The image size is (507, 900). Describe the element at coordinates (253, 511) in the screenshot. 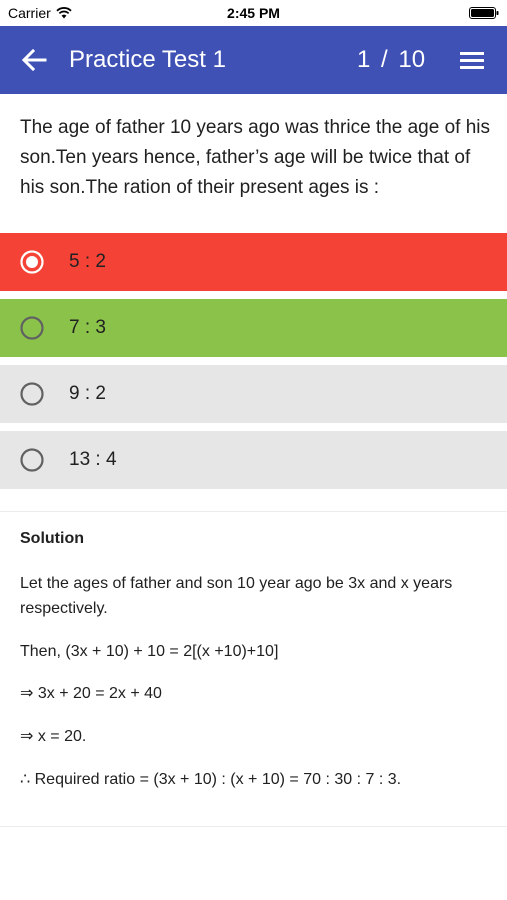

I see `solution-top-divider` at that location.